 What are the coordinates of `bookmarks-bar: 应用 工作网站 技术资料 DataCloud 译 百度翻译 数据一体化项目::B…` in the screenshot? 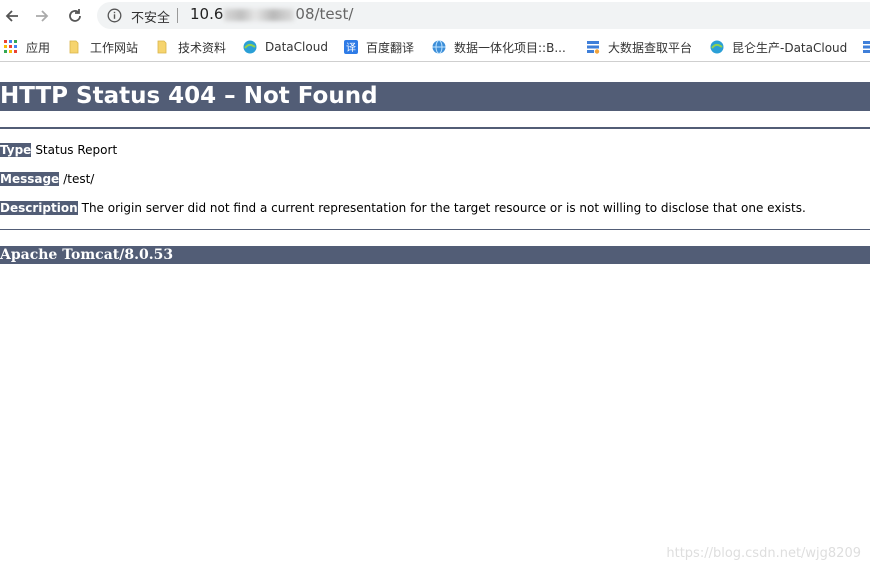 It's located at (435, 47).